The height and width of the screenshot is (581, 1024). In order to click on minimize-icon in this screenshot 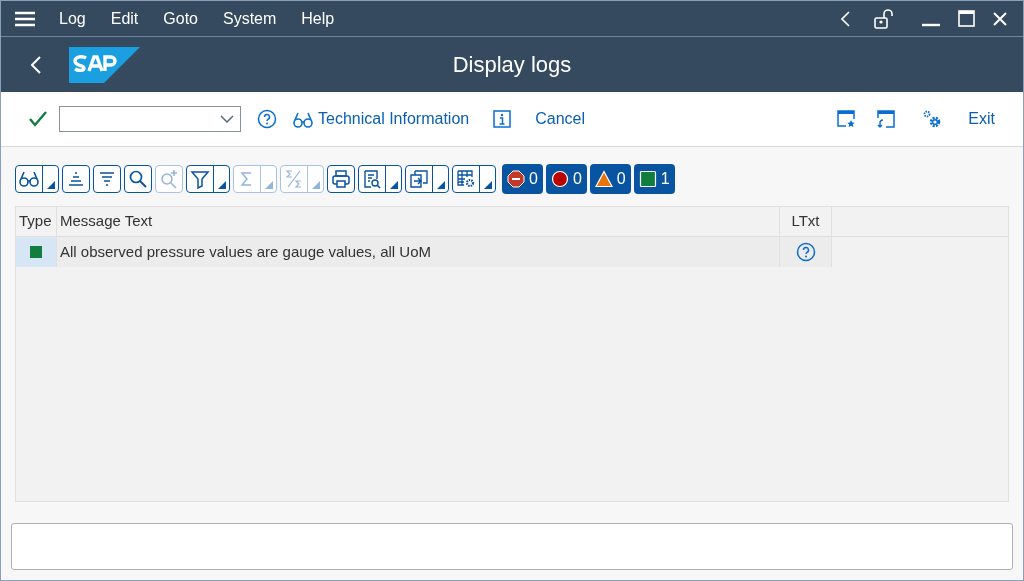, I will do `click(931, 24)`.